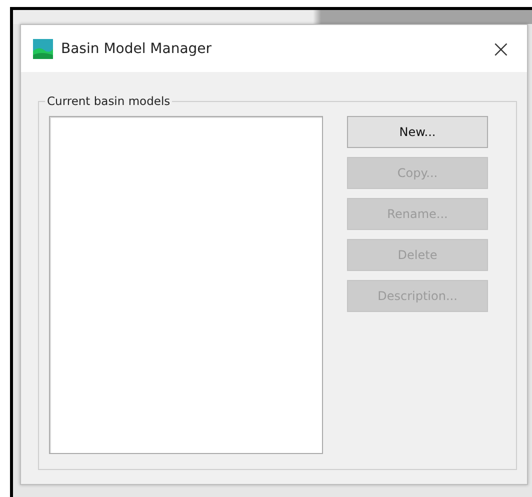  What do you see at coordinates (43, 48) in the screenshot?
I see `landscape-icon` at bounding box center [43, 48].